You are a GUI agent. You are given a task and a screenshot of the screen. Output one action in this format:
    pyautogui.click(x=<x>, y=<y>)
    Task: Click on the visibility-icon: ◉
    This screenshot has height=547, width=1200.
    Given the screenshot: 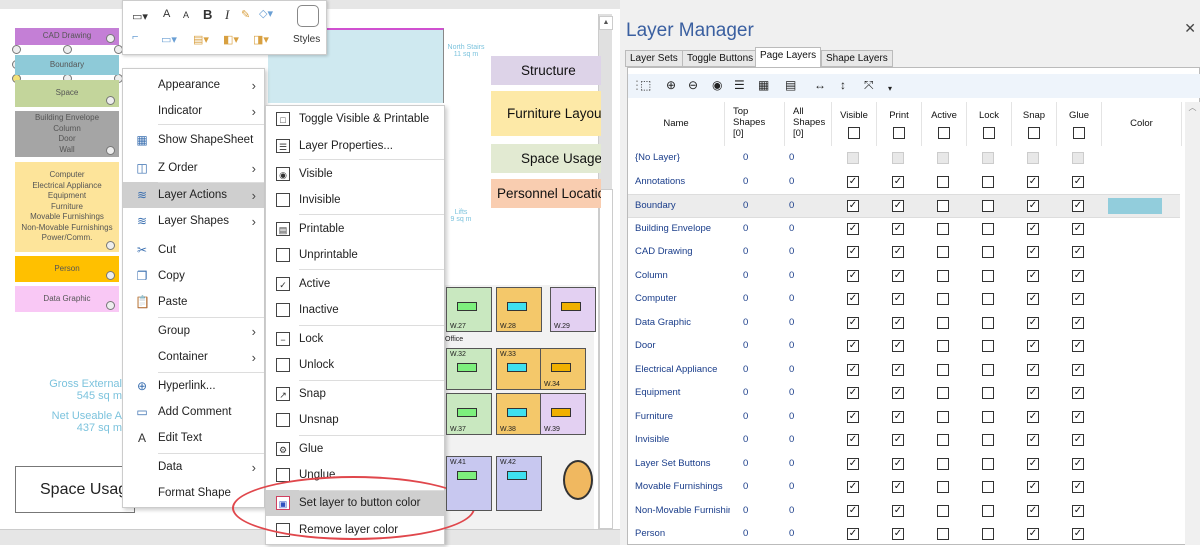 What is the action you would take?
    pyautogui.click(x=717, y=85)
    